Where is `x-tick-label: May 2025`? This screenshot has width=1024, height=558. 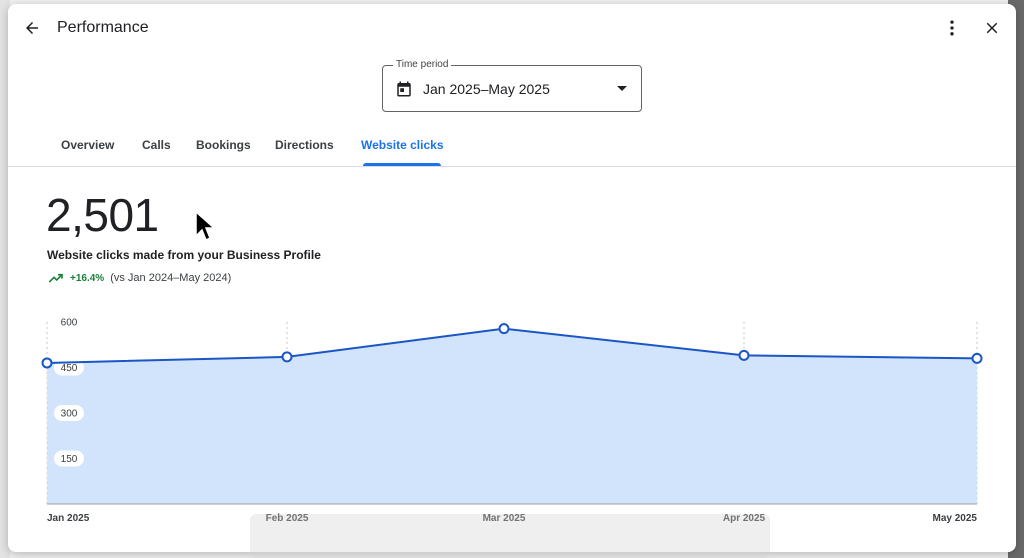
x-tick-label: May 2025 is located at coordinates (955, 518).